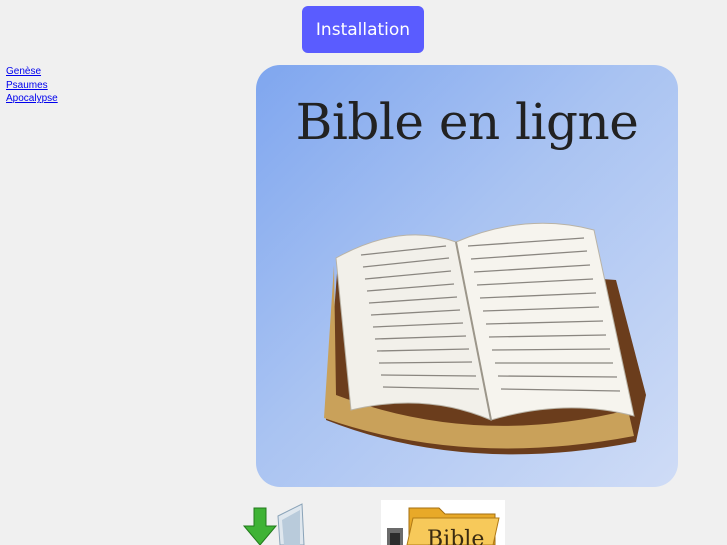  I want to click on book-nav: Genèse Psaumes Apocalypse, so click(32, 85).